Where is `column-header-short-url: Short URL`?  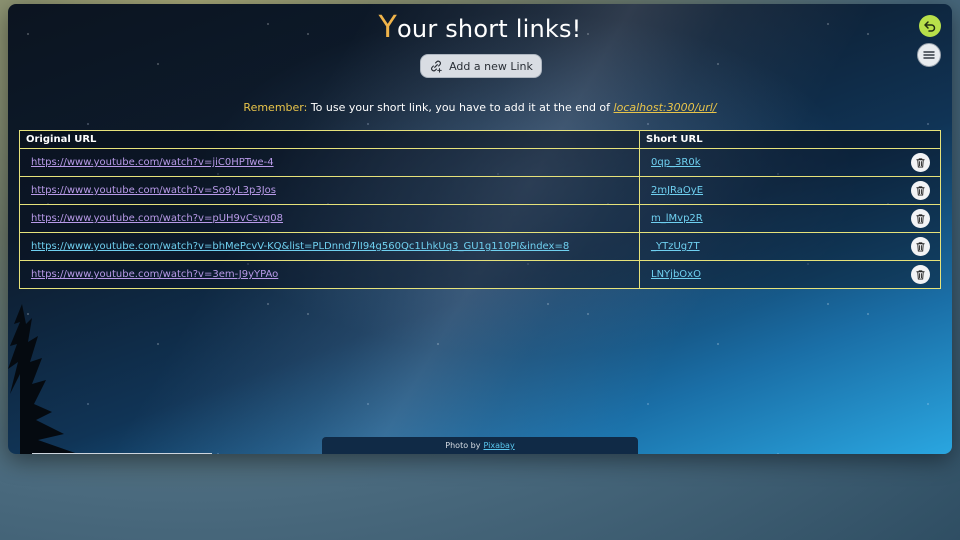 column-header-short-url: Short URL is located at coordinates (790, 139).